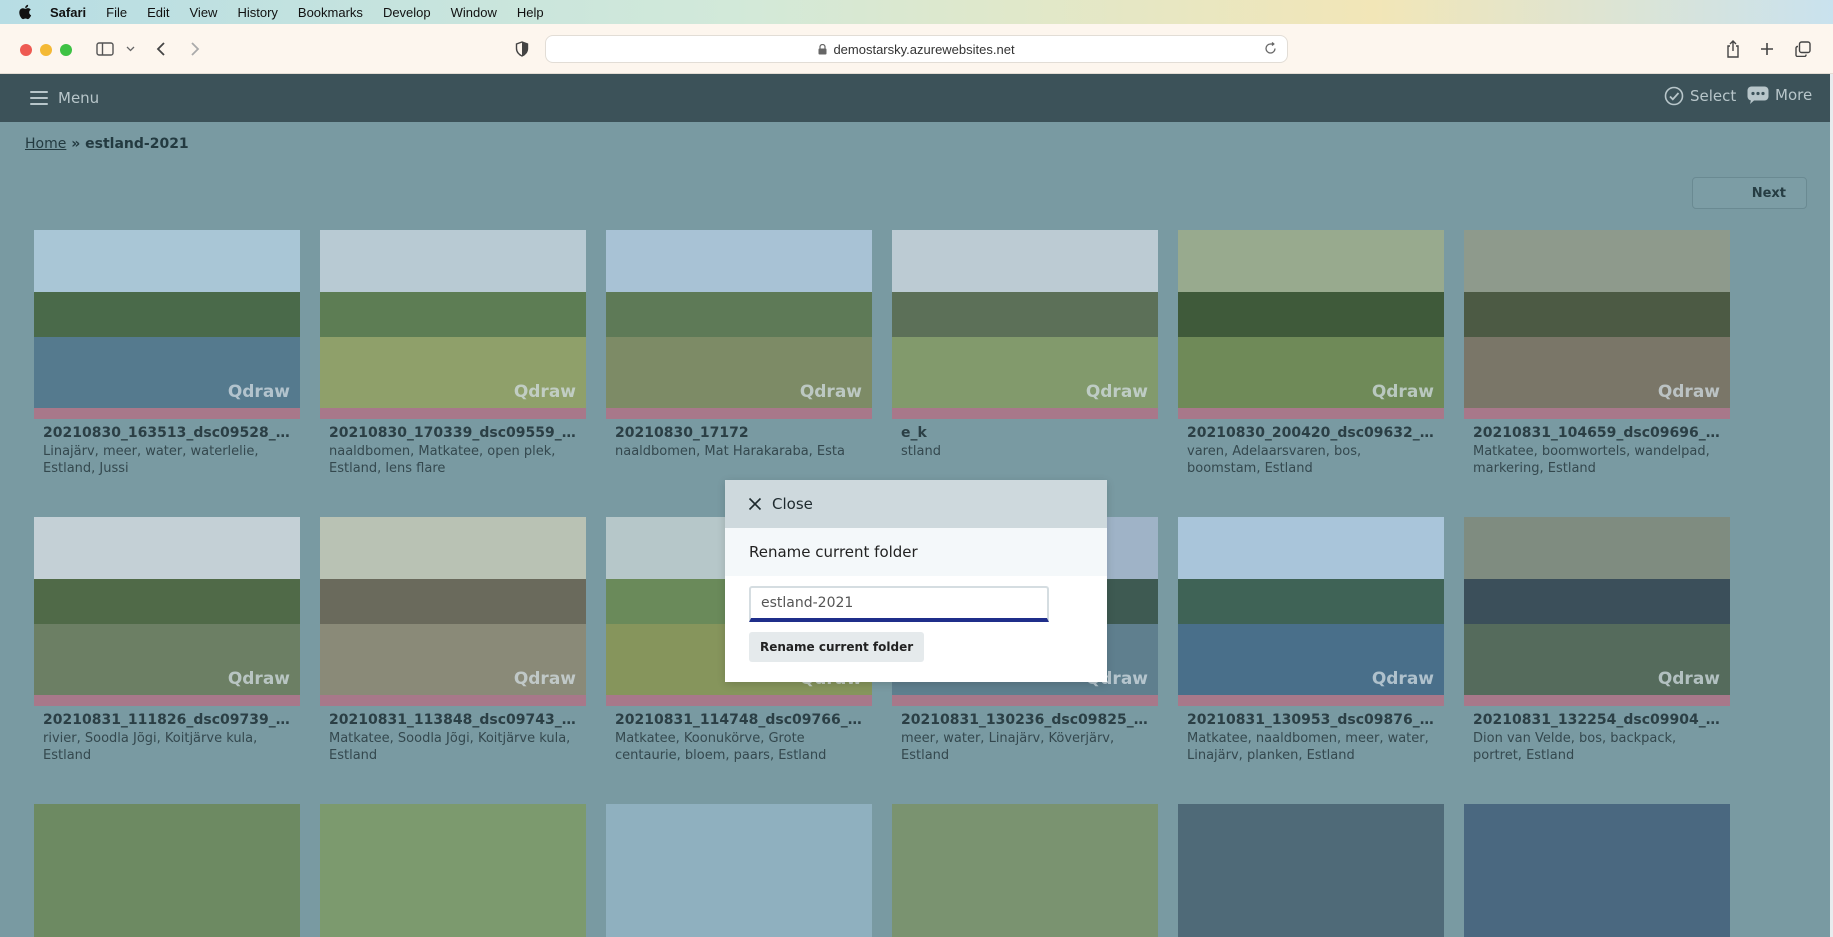 The width and height of the screenshot is (1833, 937). I want to click on menu-button: Menu, so click(64, 98).